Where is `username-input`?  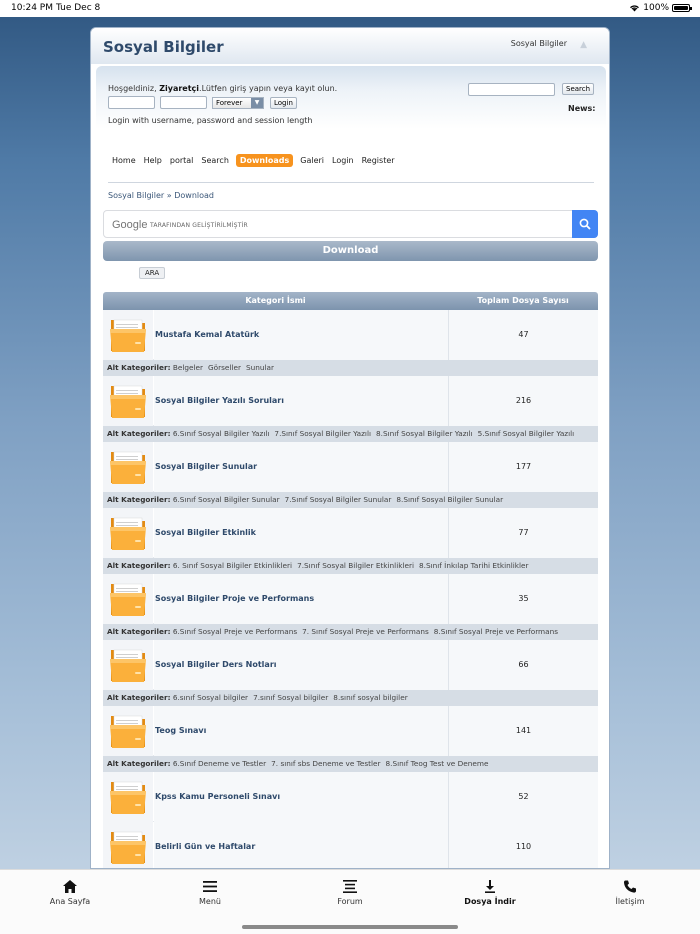 username-input is located at coordinates (131, 102).